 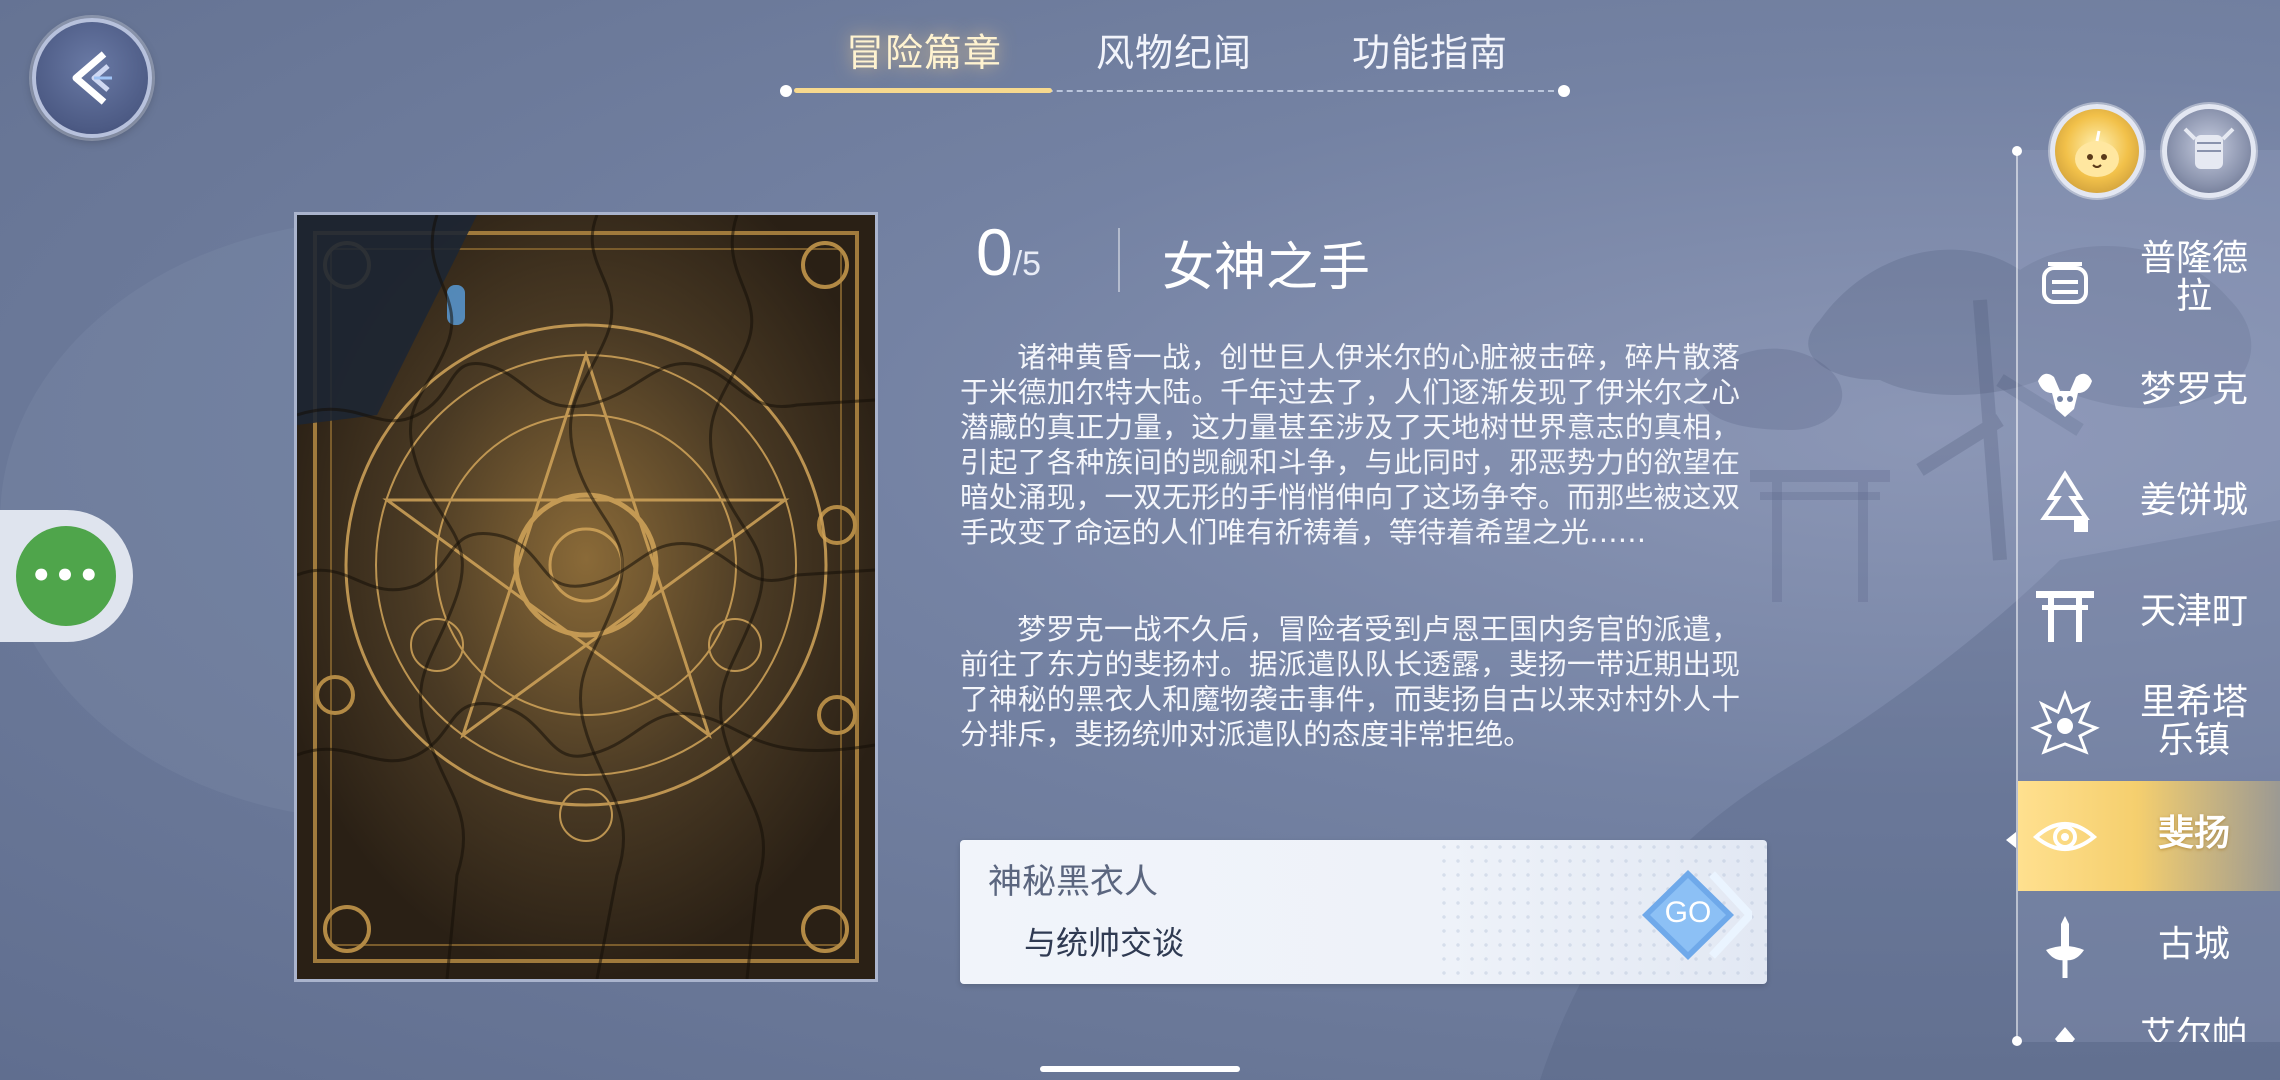 I want to click on back-arrow-icon, so click(x=92, y=78).